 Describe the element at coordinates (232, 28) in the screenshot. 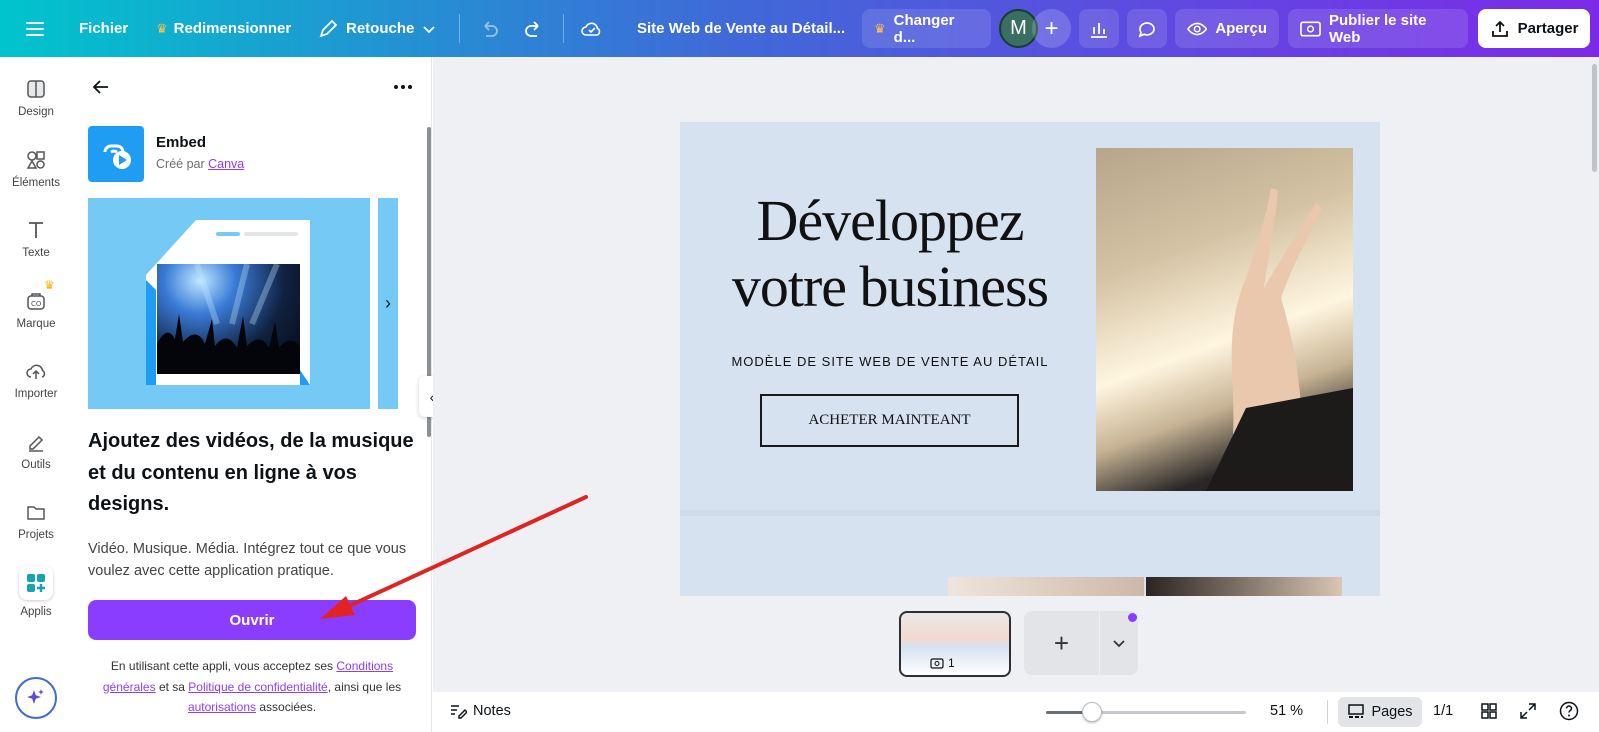

I see `resize-label: Redimensionner` at that location.